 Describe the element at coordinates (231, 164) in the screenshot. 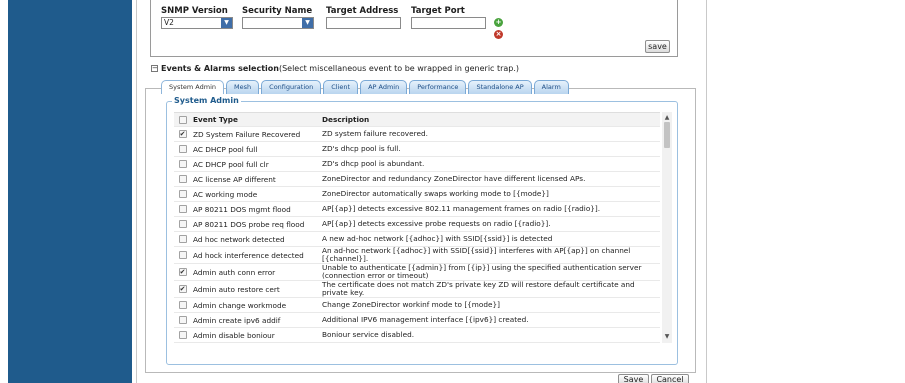

I see `event-type: AC DHCP pool full clr` at that location.